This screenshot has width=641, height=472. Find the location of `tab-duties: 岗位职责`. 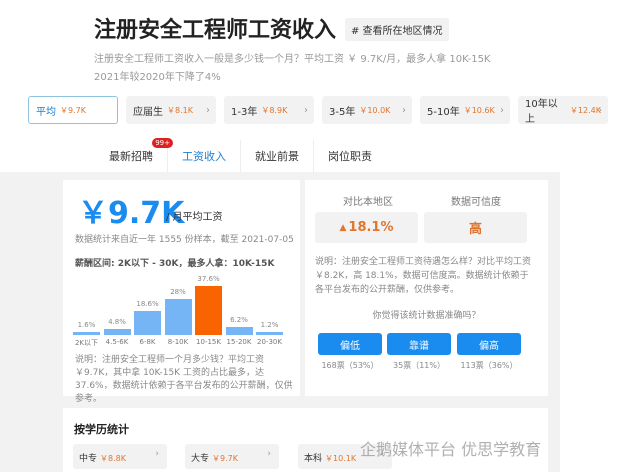

tab-duties: 岗位职责 is located at coordinates (350, 157).